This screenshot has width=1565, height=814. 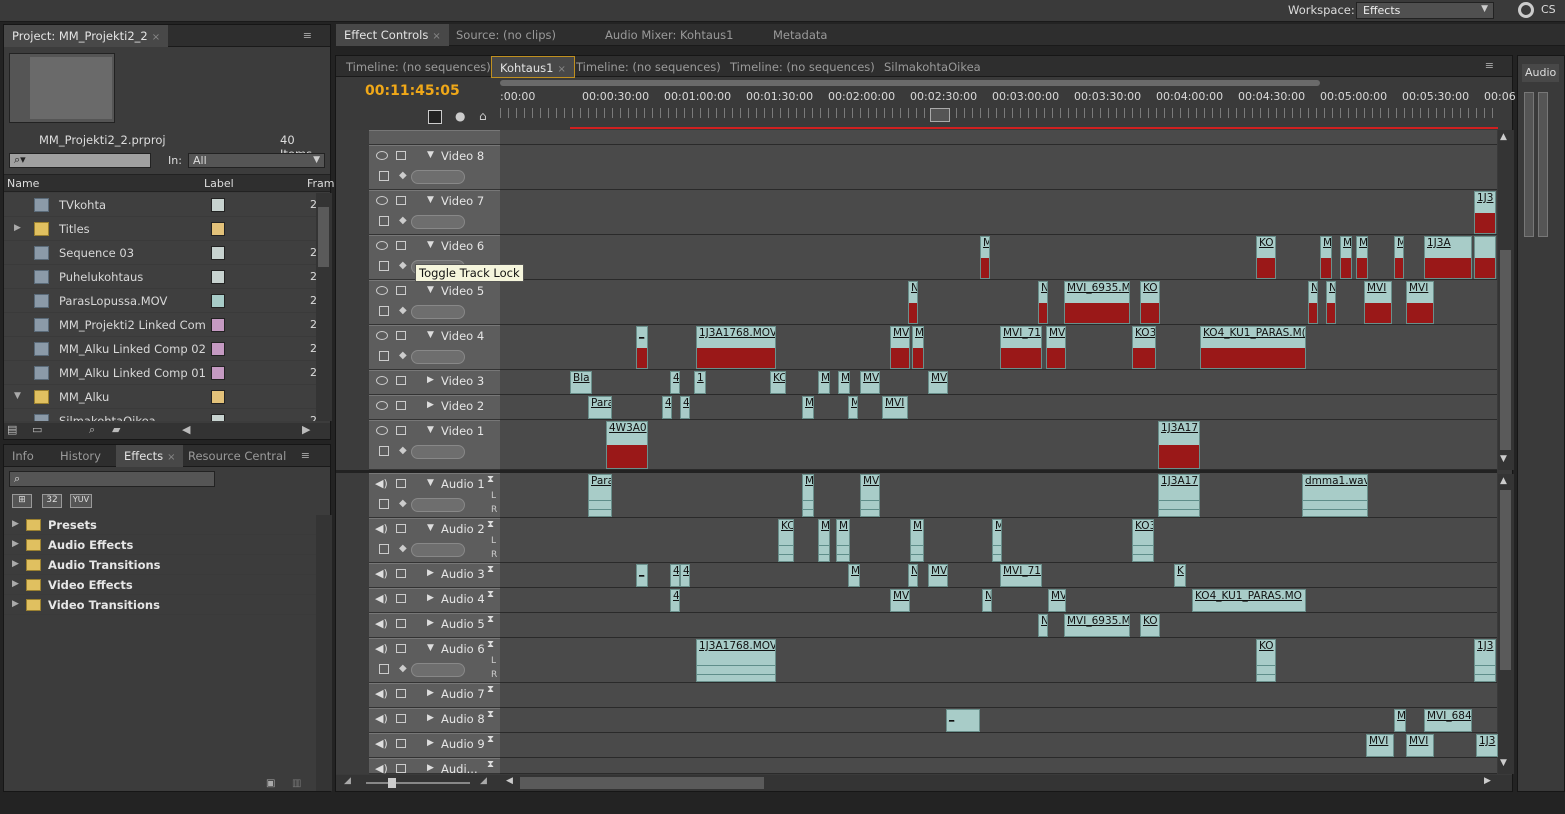 I want to click on effects-folder: ▶ Video Transitions, so click(x=162, y=605).